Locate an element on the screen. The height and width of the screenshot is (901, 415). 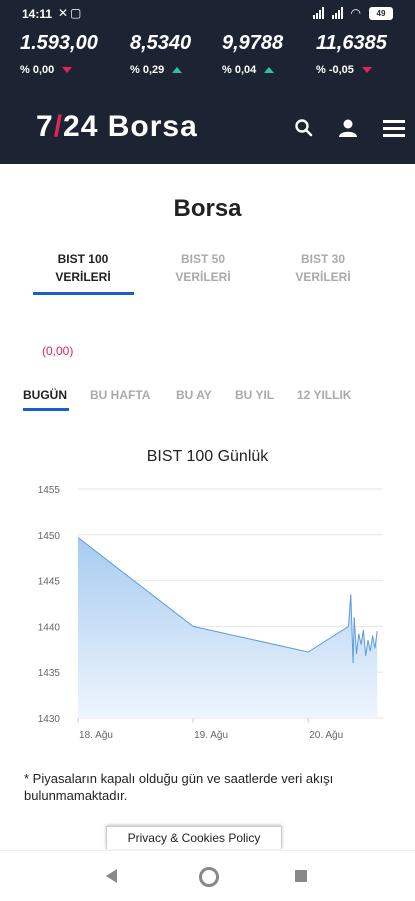
logo-number: 7 is located at coordinates (45, 126).